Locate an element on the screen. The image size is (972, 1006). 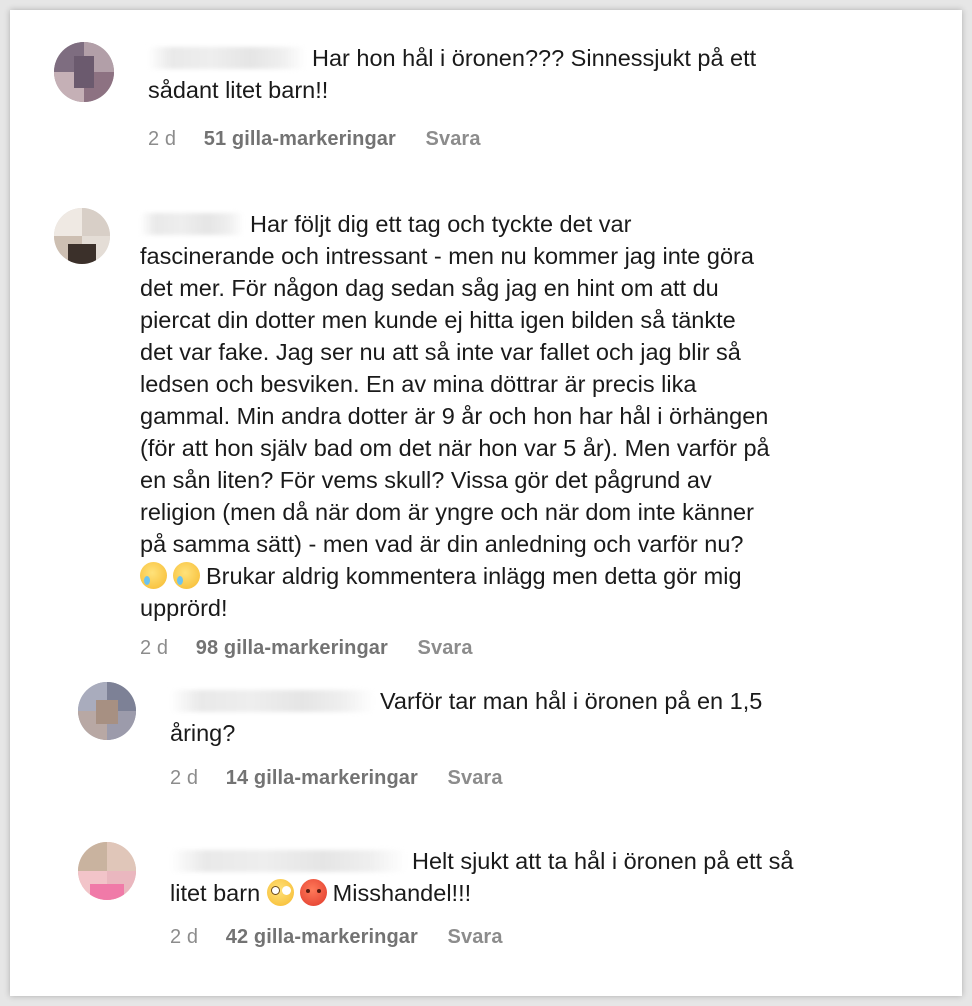
comment-meta: 2 d 98 gilla-markeringar Svara is located at coordinates (306, 648).